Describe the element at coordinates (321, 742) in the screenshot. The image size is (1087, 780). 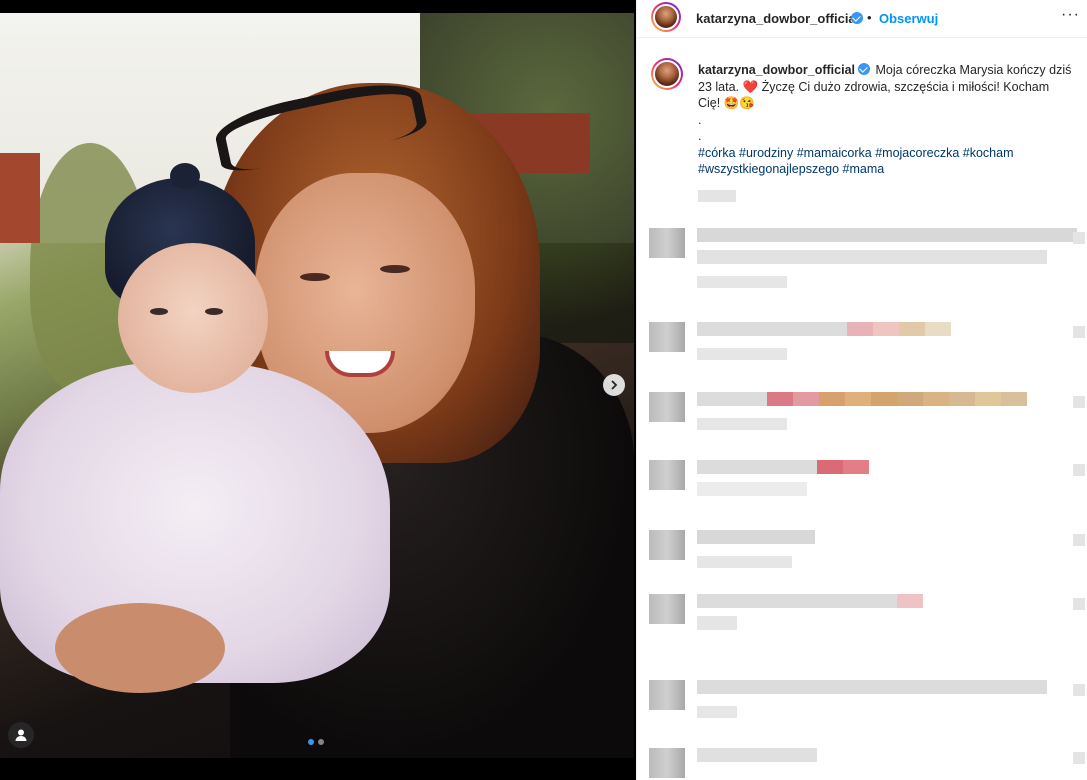
I see `carousel-dot` at that location.